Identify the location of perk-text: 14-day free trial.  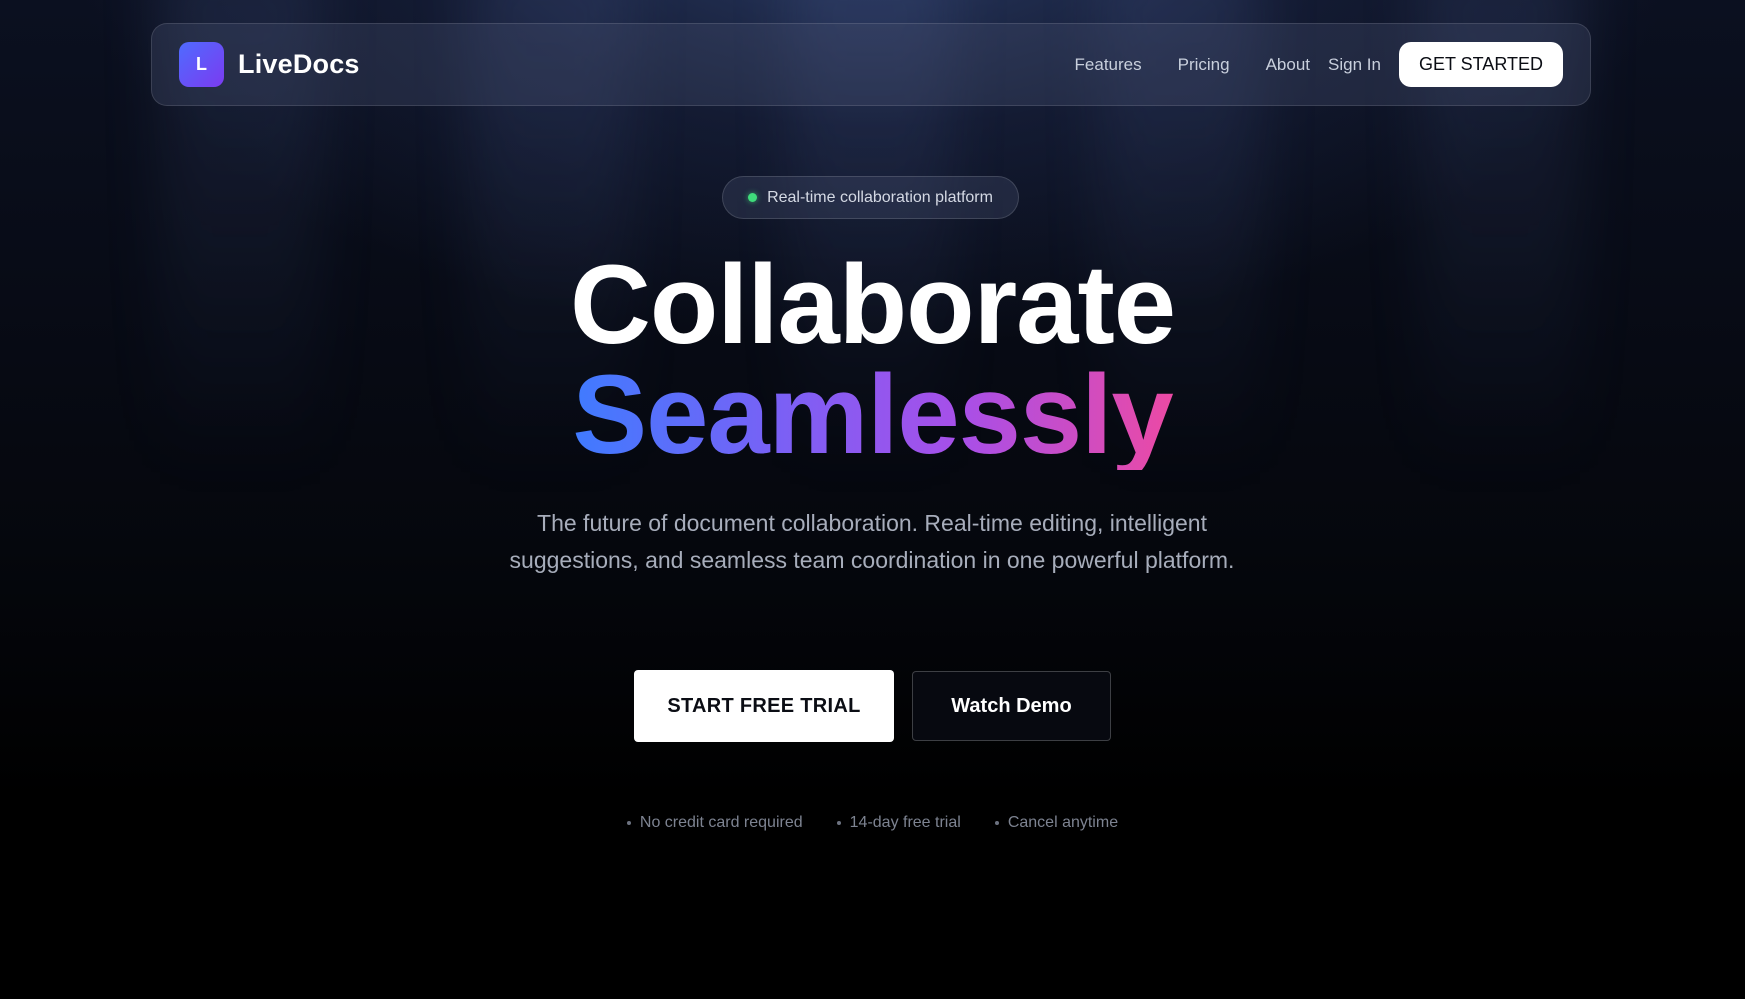
(905, 822).